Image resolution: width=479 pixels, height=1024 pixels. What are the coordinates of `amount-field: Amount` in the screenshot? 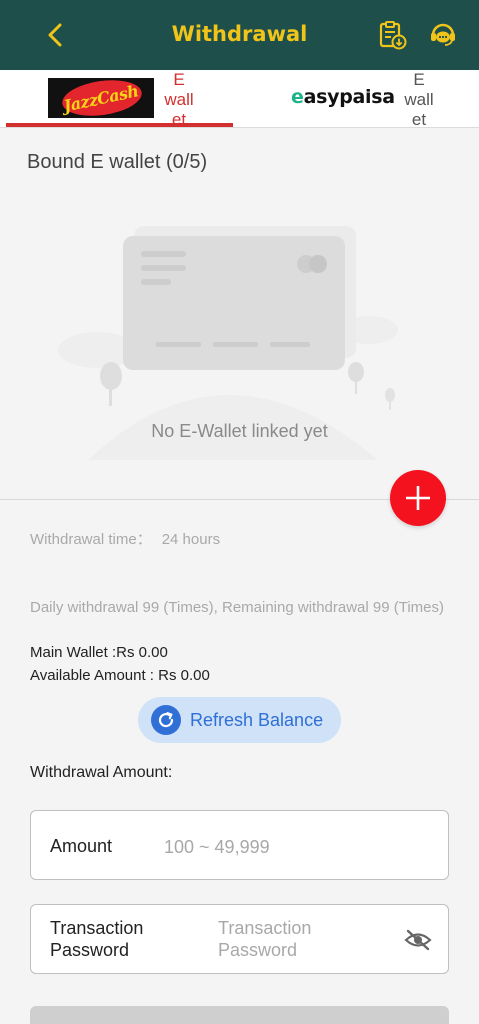 It's located at (239, 845).